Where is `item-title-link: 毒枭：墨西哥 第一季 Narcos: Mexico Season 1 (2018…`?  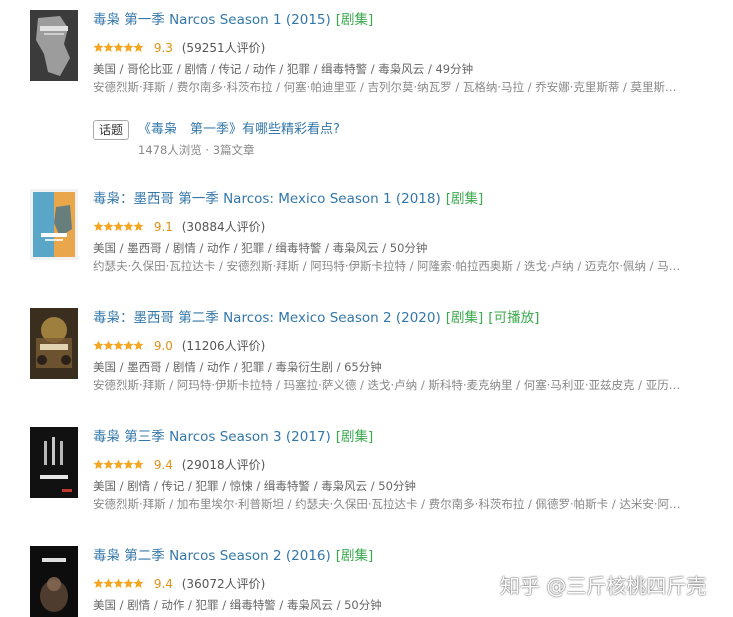 item-title-link: 毒枭：墨西哥 第一季 Narcos: Mexico Season 1 (2018… is located at coordinates (267, 199).